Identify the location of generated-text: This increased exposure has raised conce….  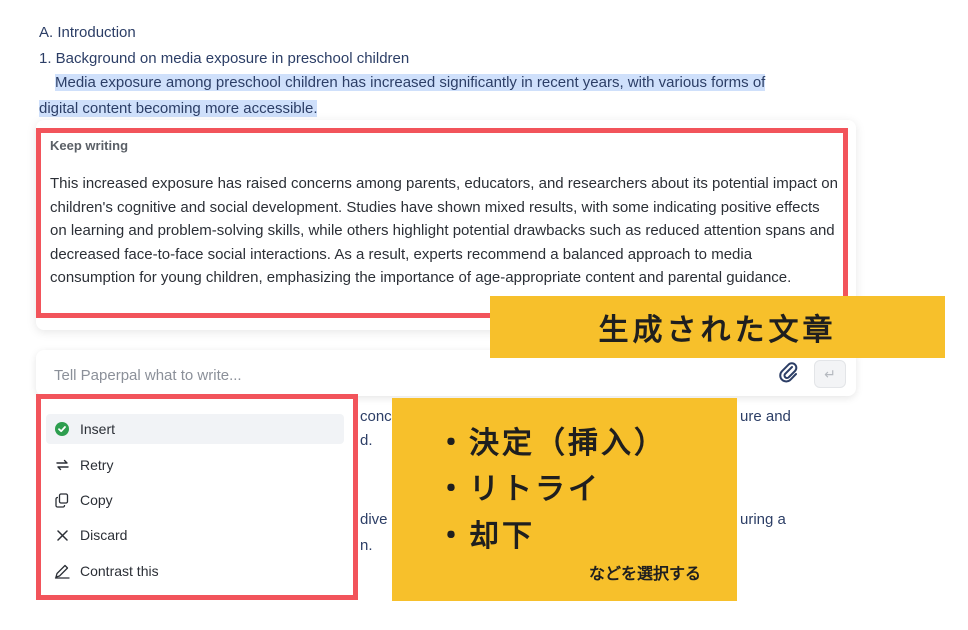
(444, 230).